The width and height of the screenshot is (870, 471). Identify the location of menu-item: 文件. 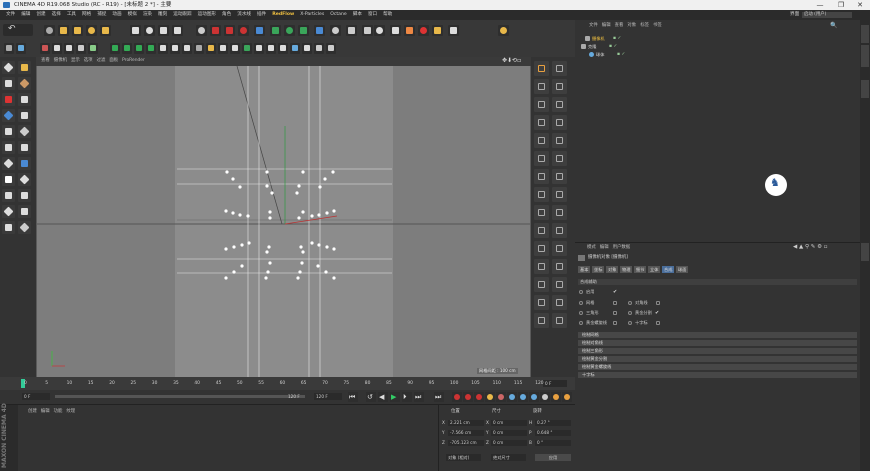
(10, 15).